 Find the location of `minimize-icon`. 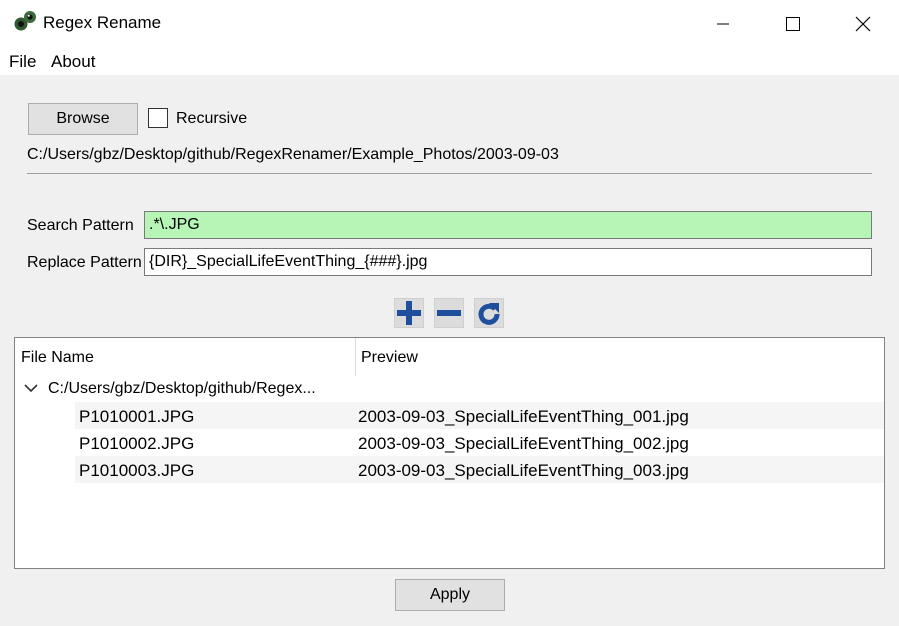

minimize-icon is located at coordinates (723, 23).